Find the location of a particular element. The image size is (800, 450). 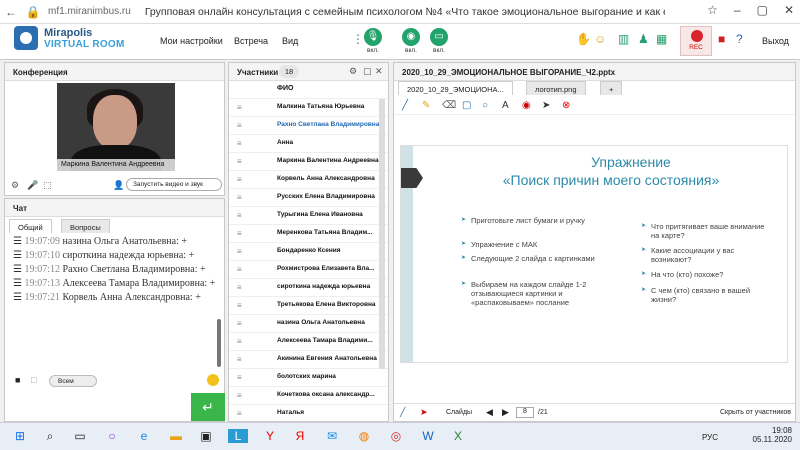

pen-icon: ╱ is located at coordinates (405, 105).